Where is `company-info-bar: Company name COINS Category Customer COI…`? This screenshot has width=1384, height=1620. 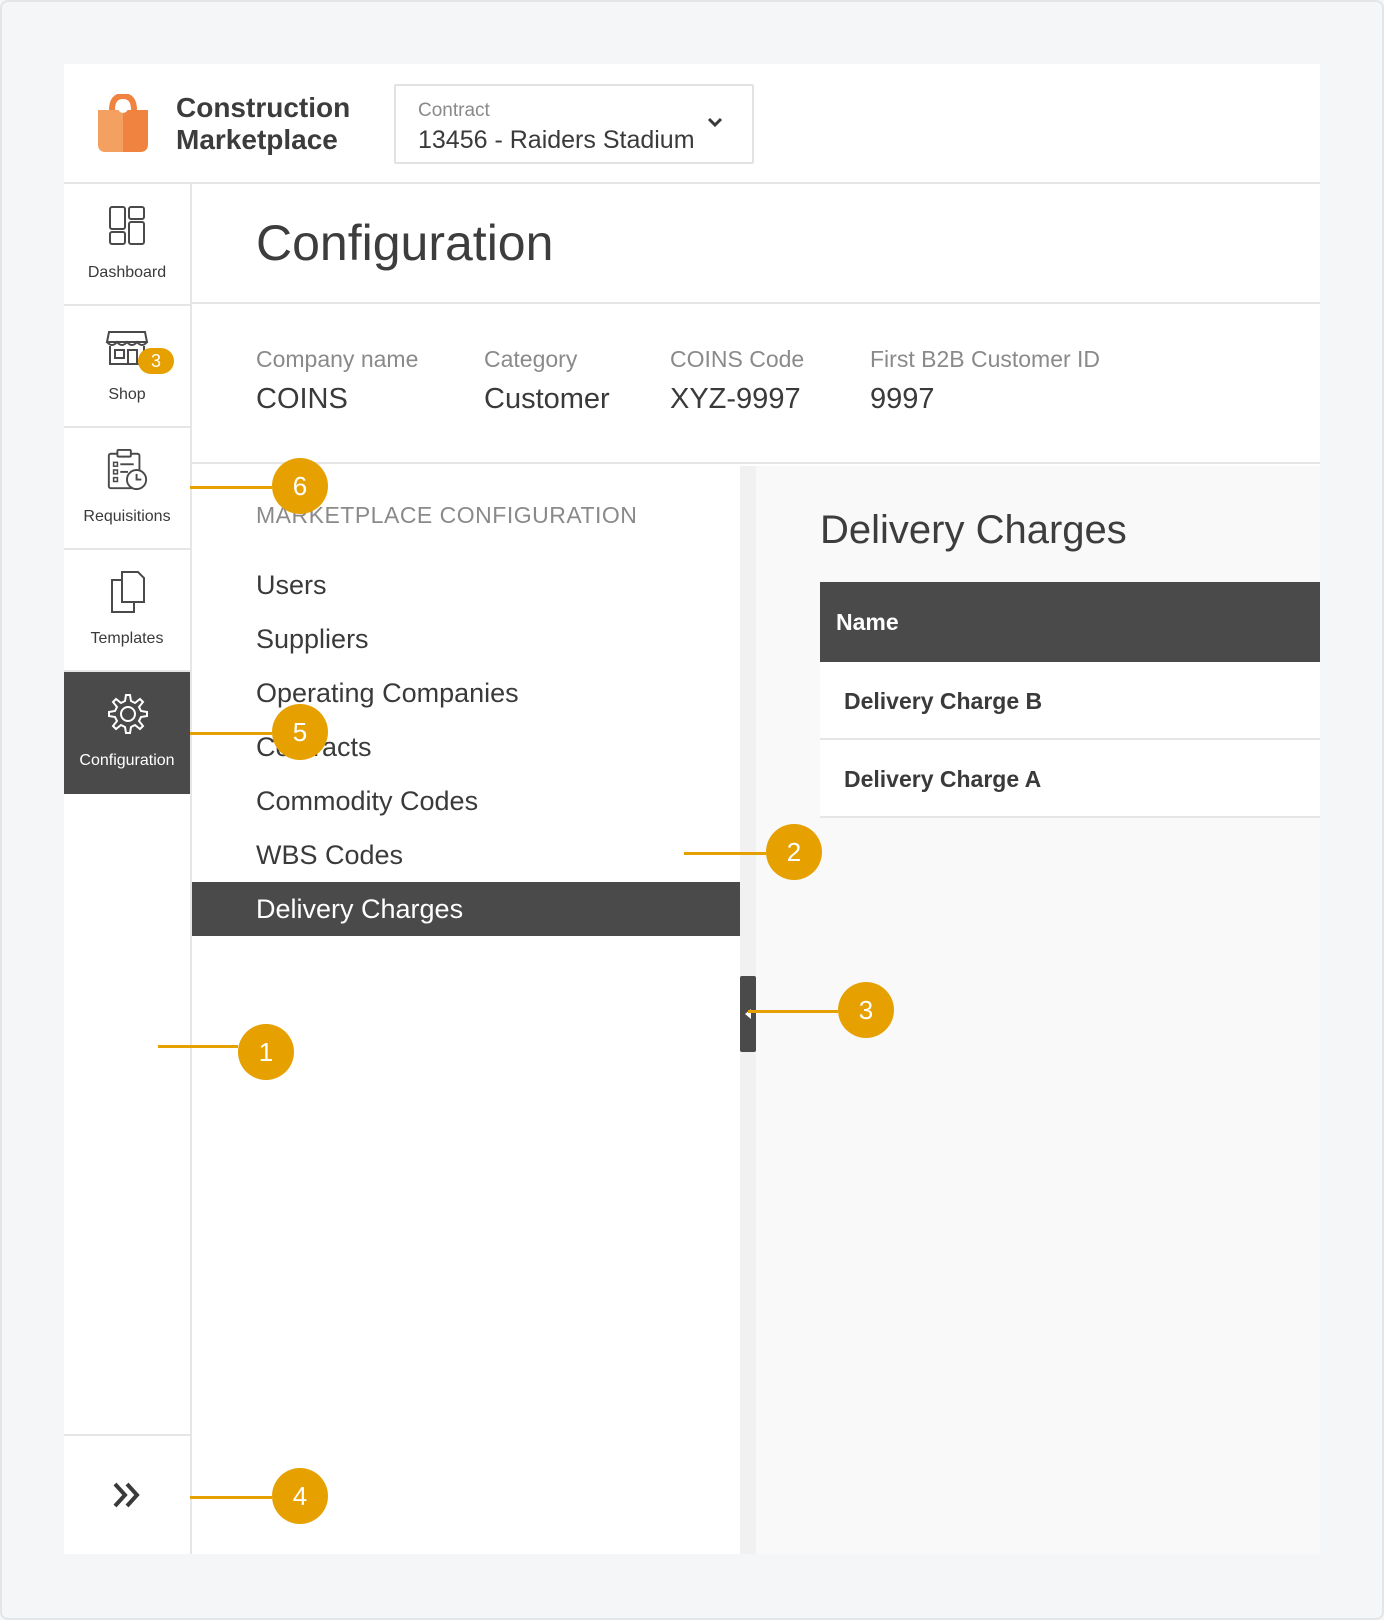
company-info-bar: Company name COINS Category Customer COI… is located at coordinates (756, 384).